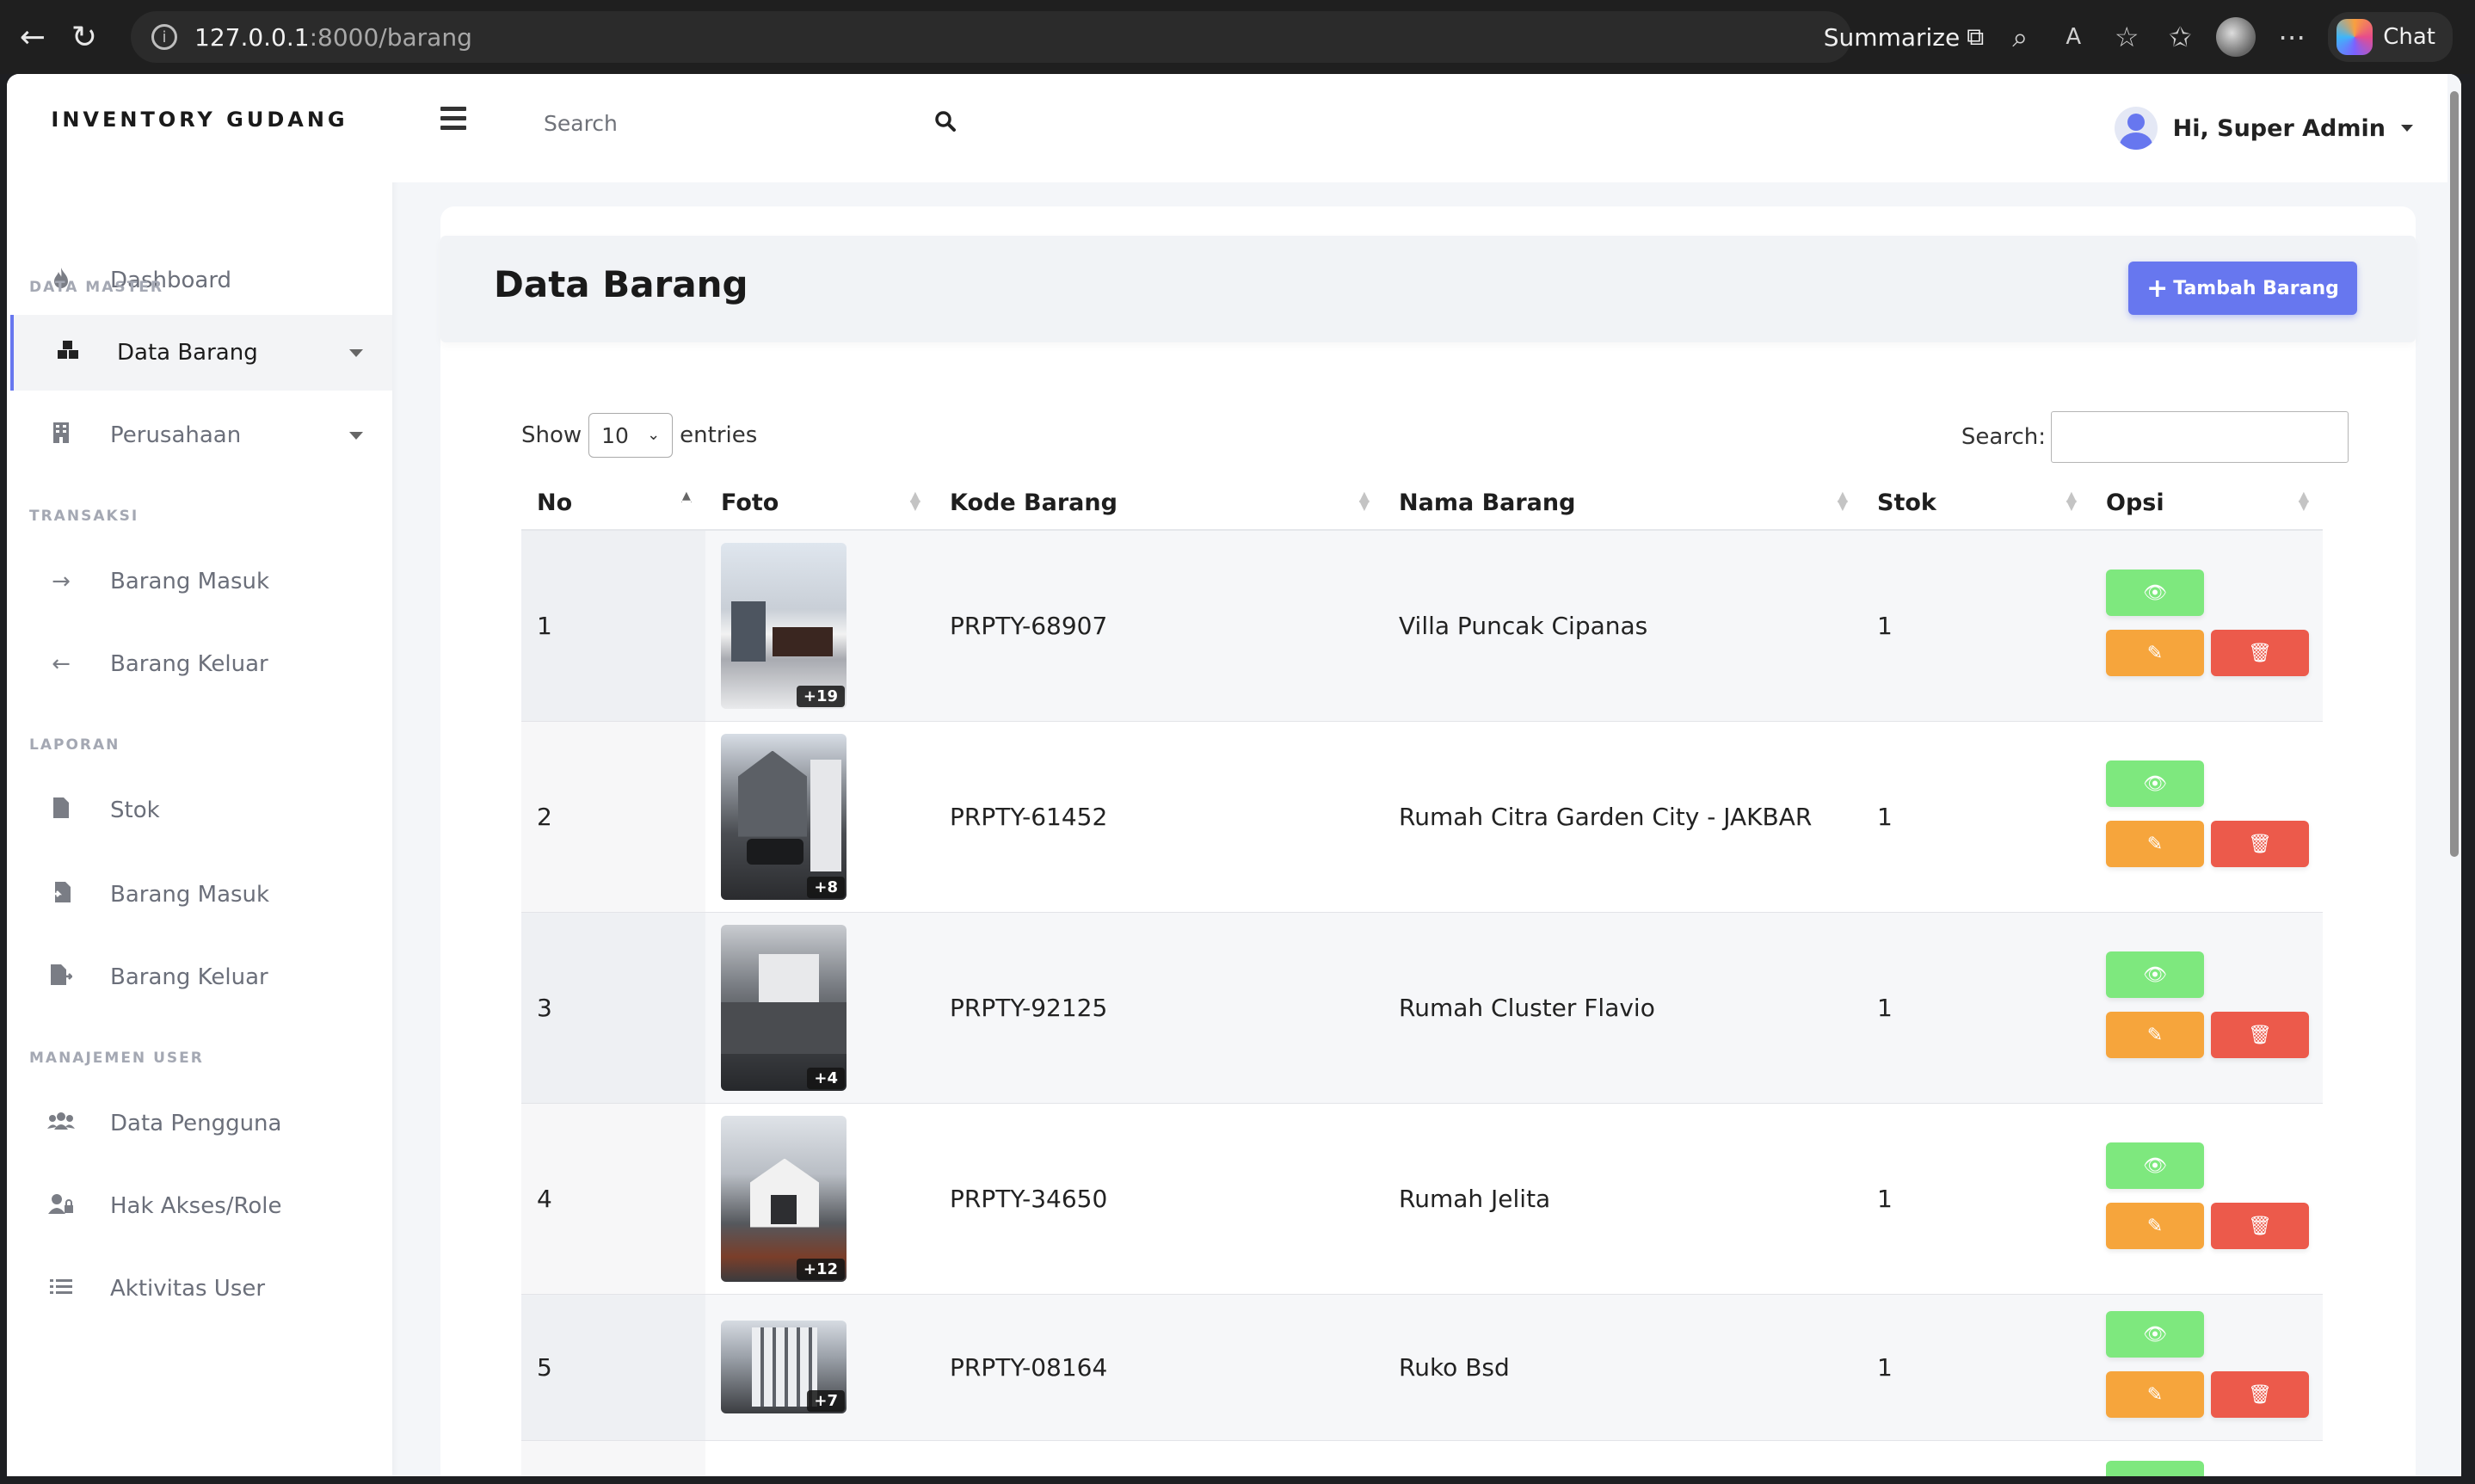 The image size is (2475, 1484). I want to click on chevron-down-icon, so click(356, 352).